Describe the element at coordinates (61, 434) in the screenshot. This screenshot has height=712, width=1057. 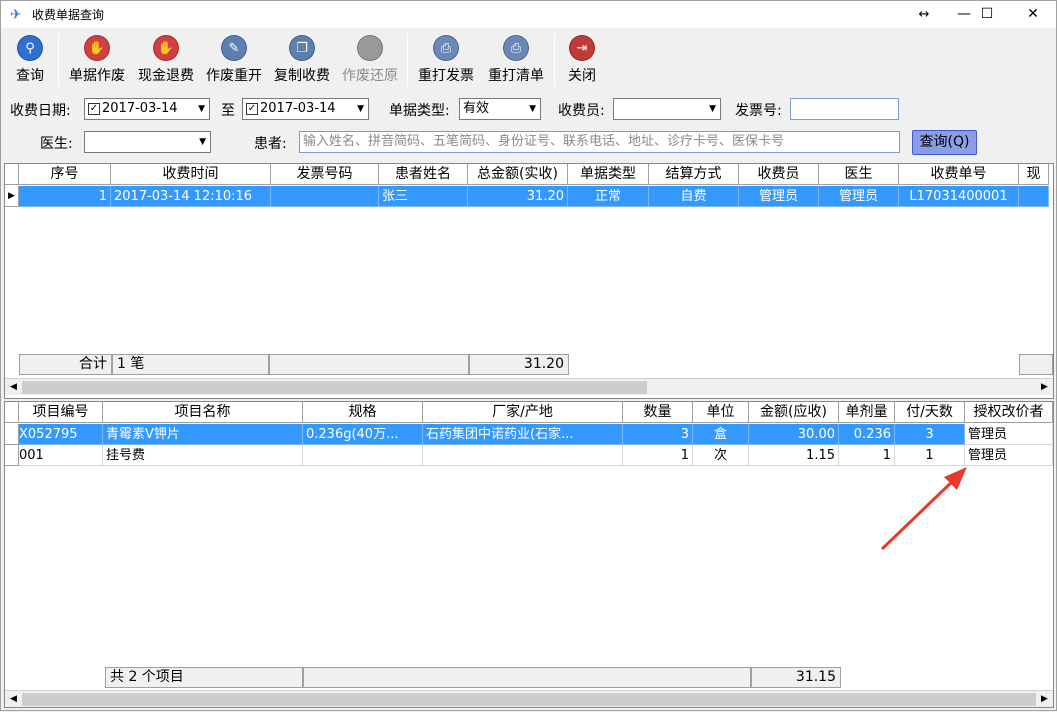
I see `table-cell: X052795` at that location.